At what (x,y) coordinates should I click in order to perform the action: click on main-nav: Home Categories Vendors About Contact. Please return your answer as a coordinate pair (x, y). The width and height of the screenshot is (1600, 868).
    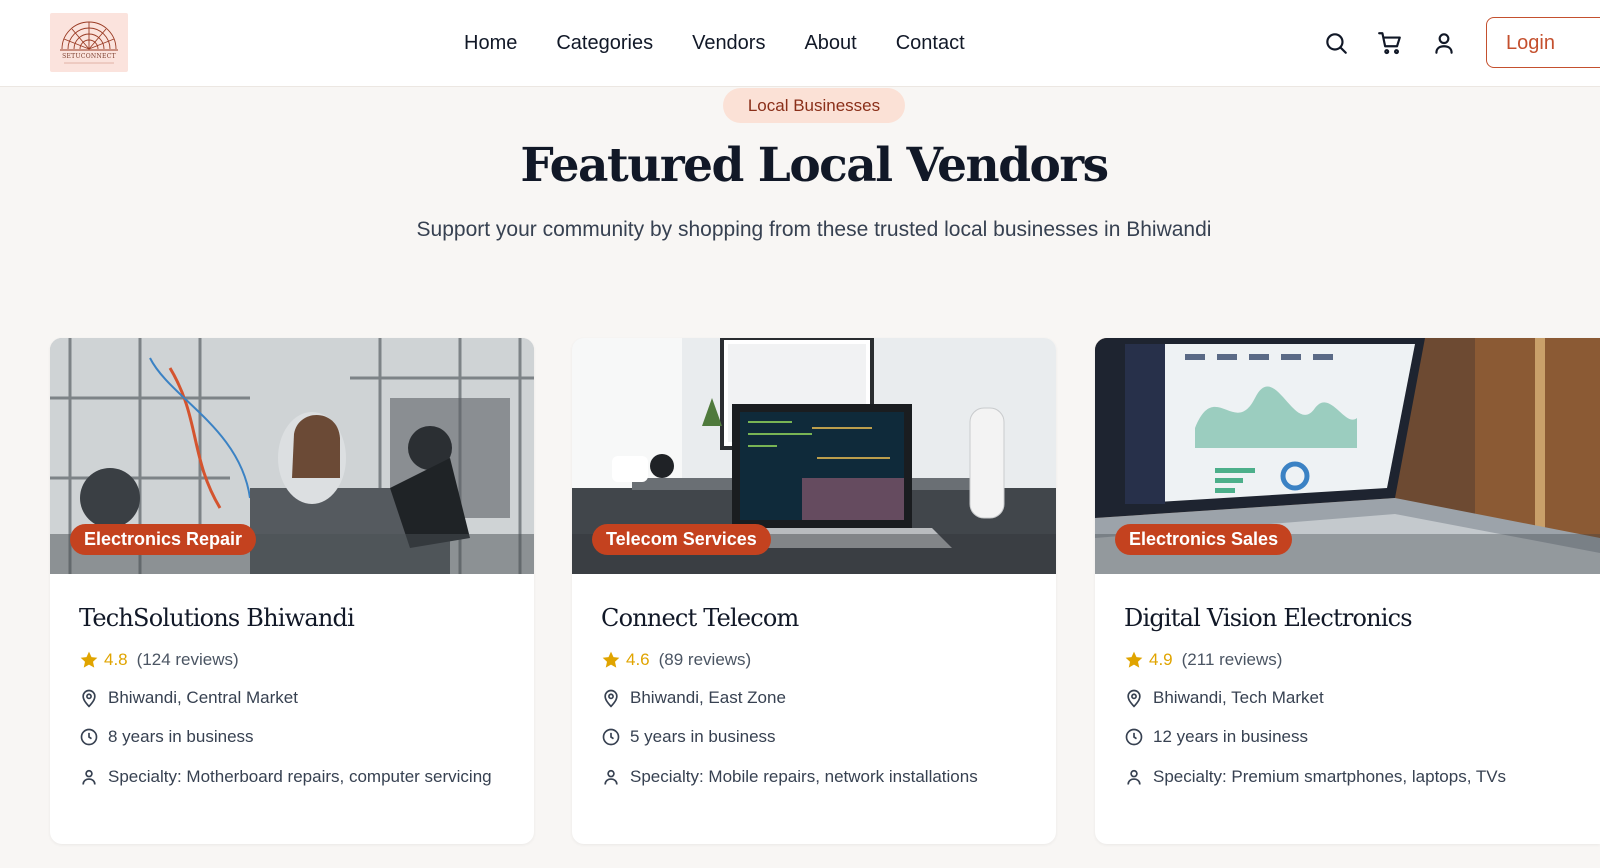
    Looking at the image, I should click on (714, 43).